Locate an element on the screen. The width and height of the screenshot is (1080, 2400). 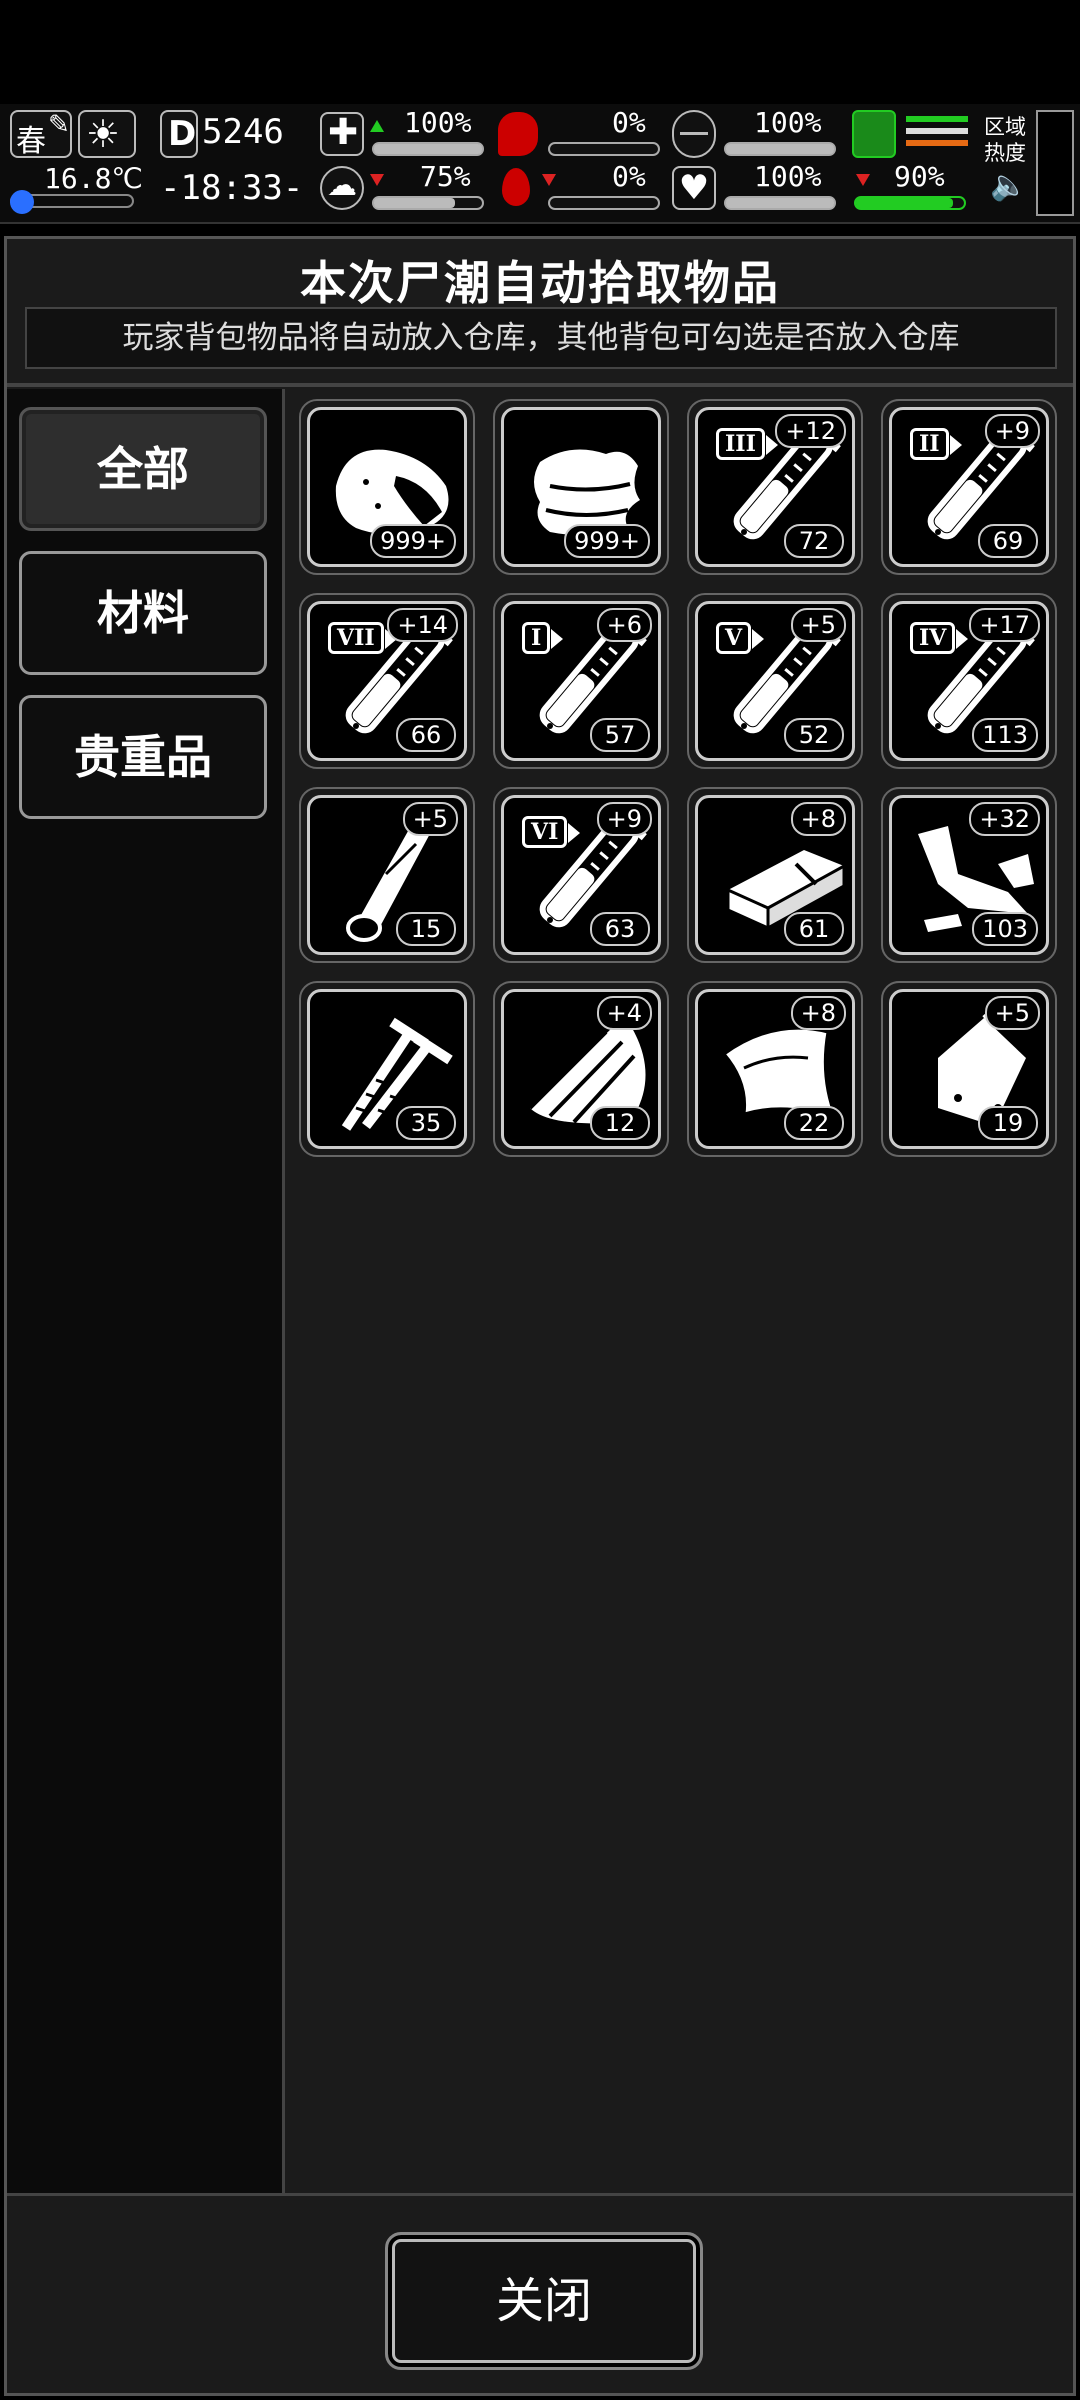
item-slot: III +12 72 is located at coordinates (775, 487).